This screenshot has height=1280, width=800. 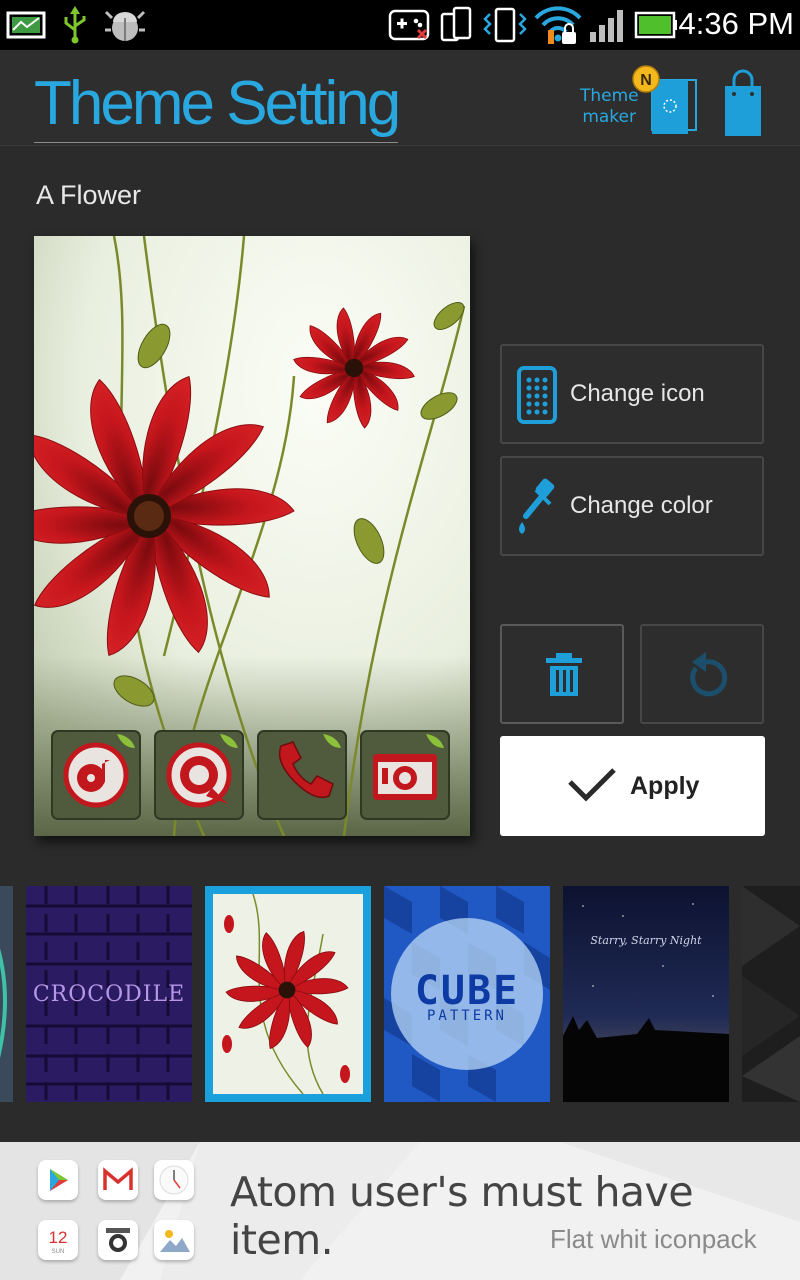 What do you see at coordinates (409, 25) in the screenshot?
I see `game-controller-icon` at bounding box center [409, 25].